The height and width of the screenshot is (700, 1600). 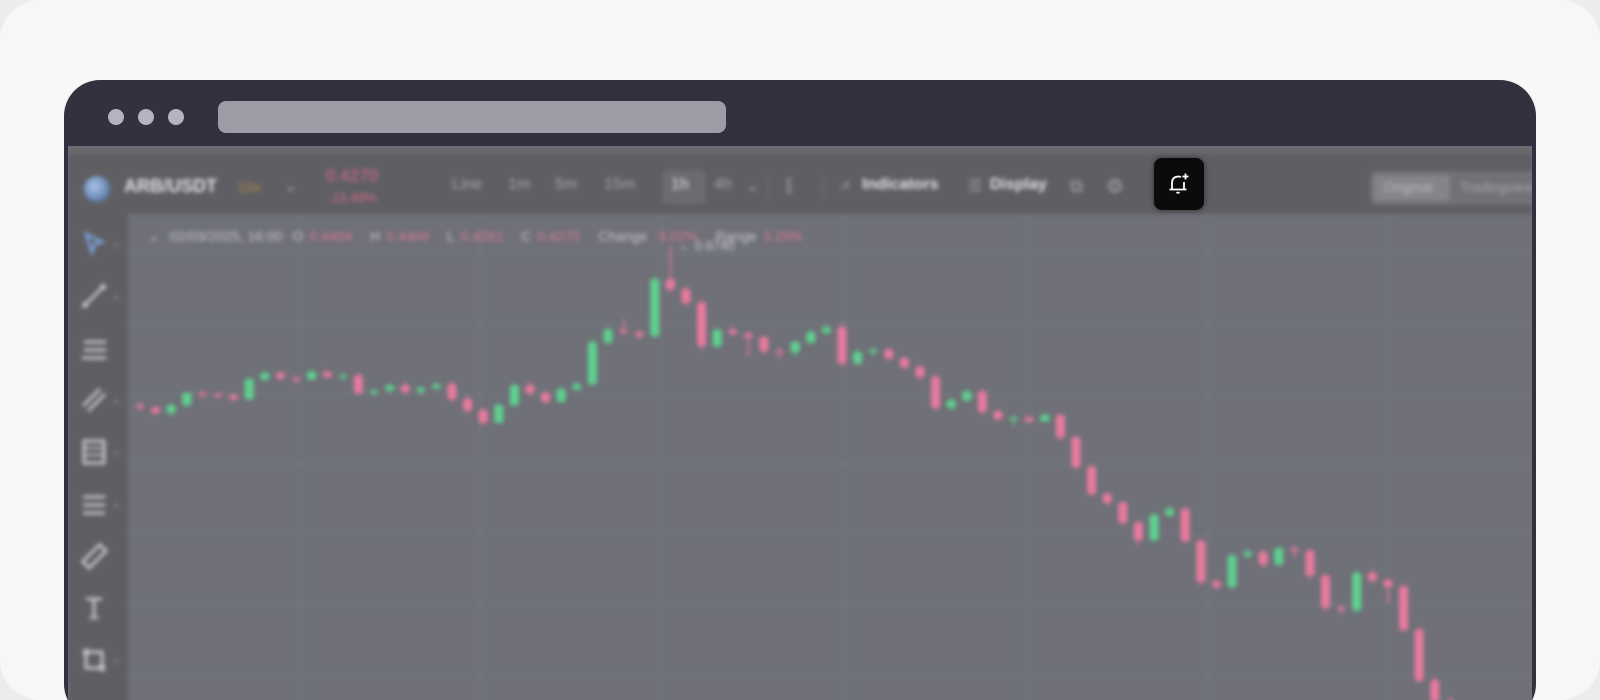 What do you see at coordinates (331, 236) in the screenshot?
I see `open-value: 0.4404` at bounding box center [331, 236].